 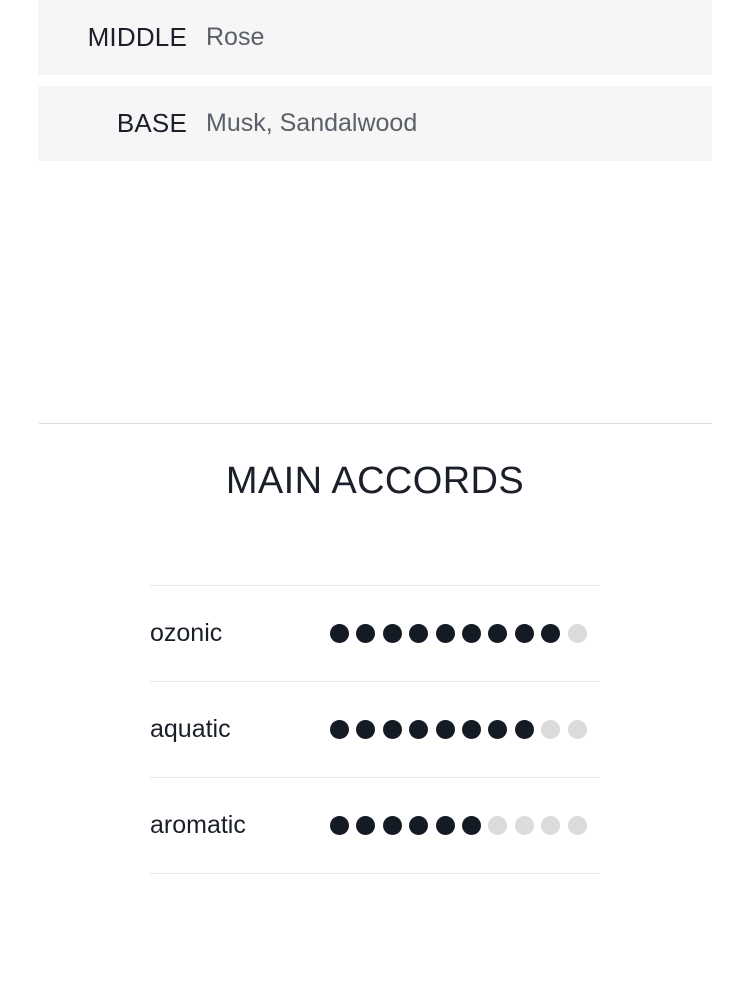 What do you see at coordinates (375, 423) in the screenshot?
I see `section-divider` at bounding box center [375, 423].